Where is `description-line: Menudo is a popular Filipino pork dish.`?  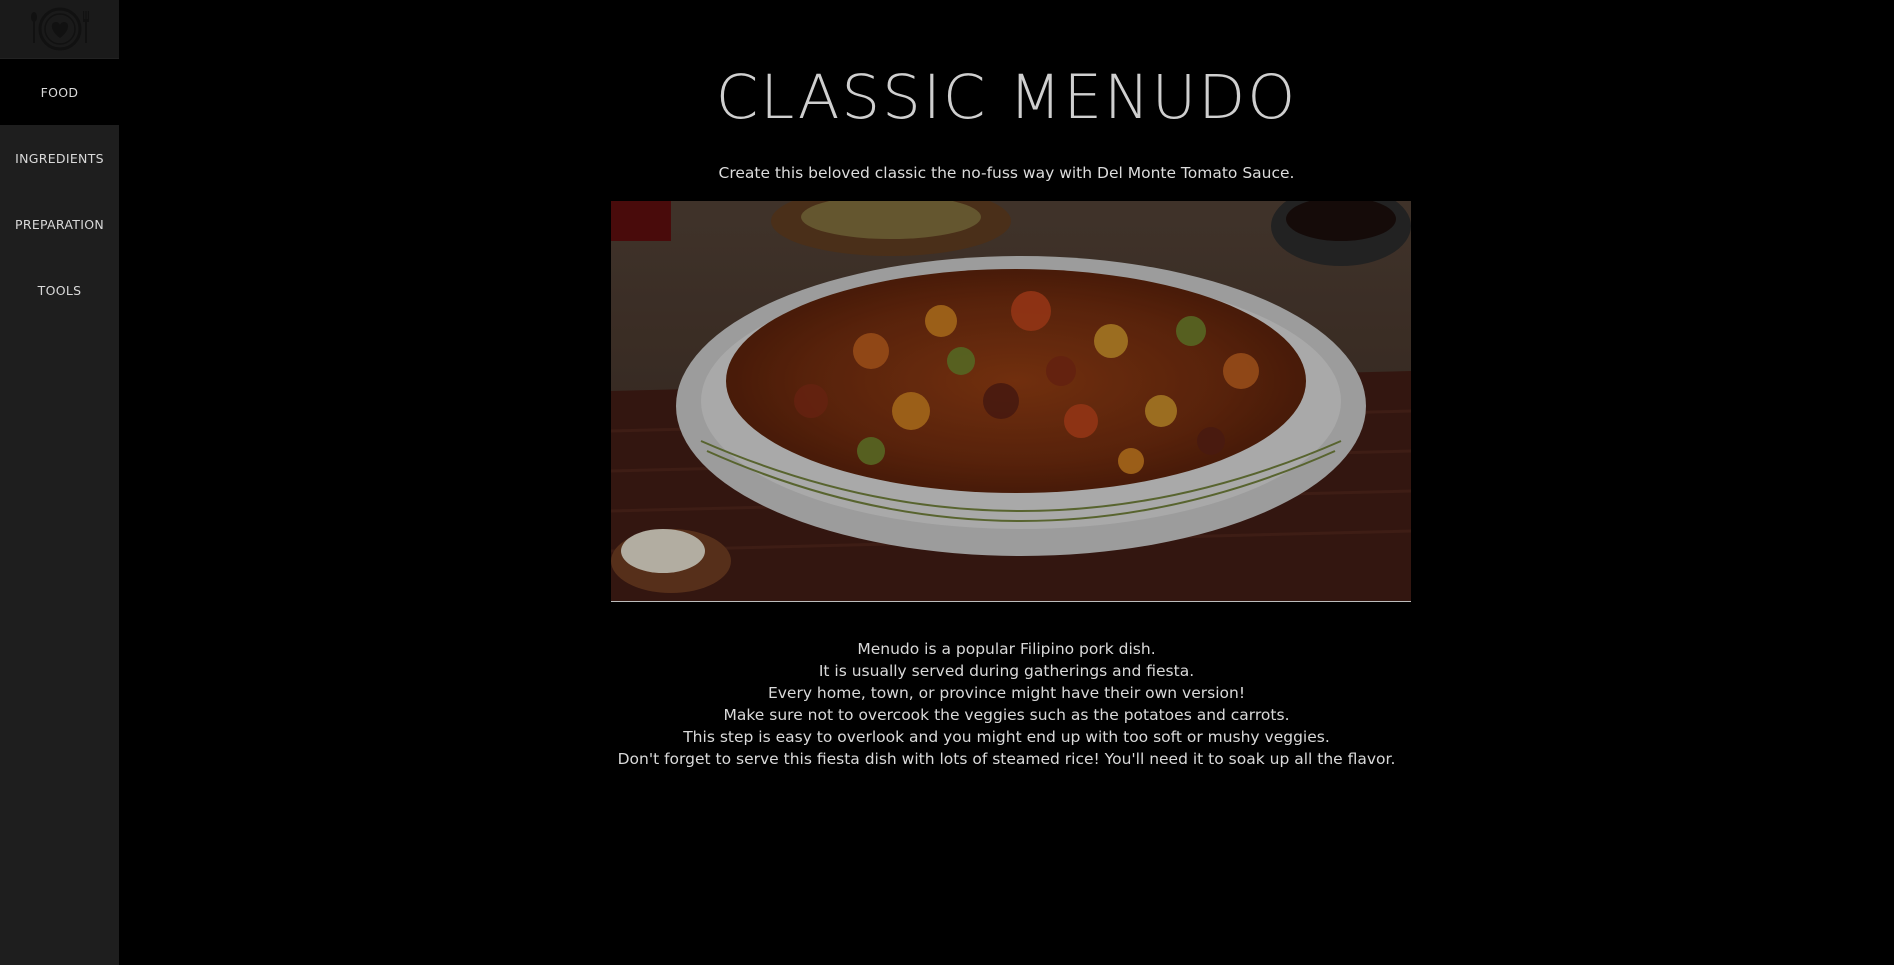
description-line: Menudo is a popular Filipino pork dish. is located at coordinates (1006, 649).